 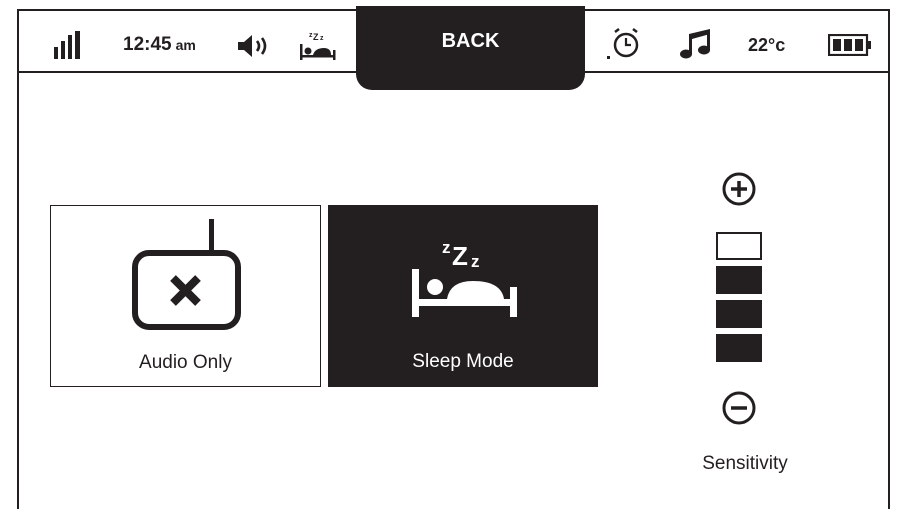 What do you see at coordinates (186, 274) in the screenshot?
I see `no-video-monitor-icon` at bounding box center [186, 274].